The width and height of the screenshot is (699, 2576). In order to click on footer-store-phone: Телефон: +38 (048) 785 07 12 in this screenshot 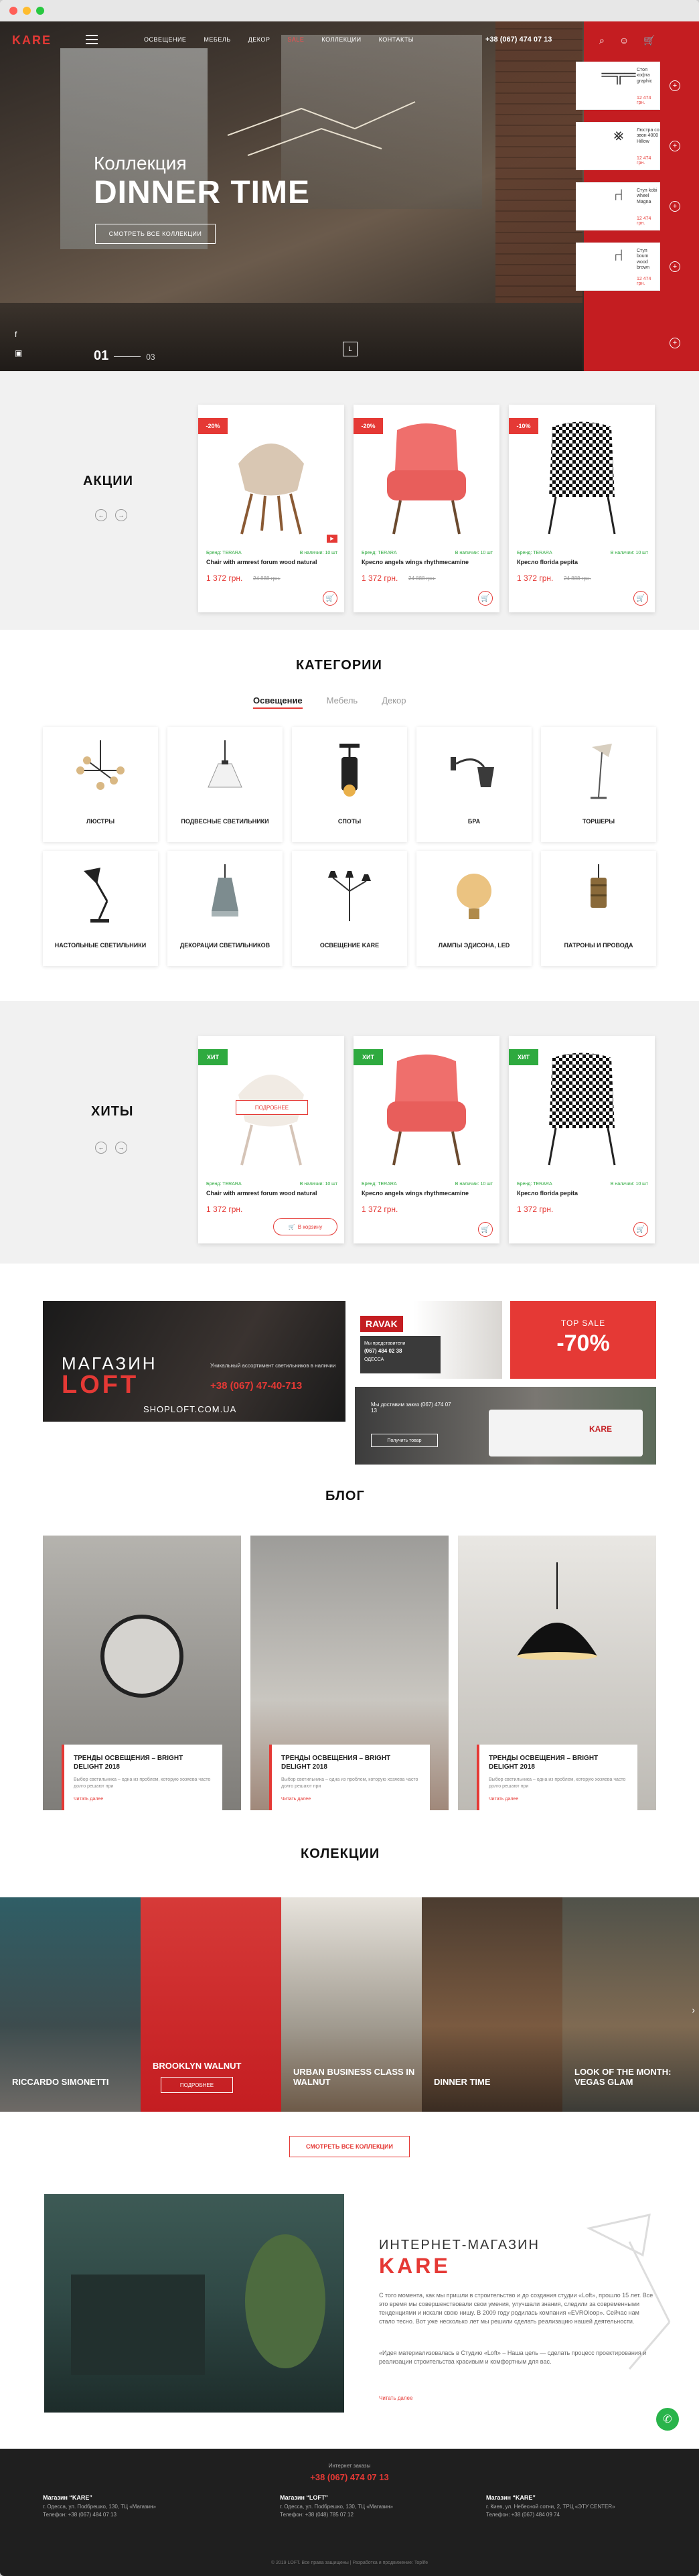, I will do `click(317, 2515)`.